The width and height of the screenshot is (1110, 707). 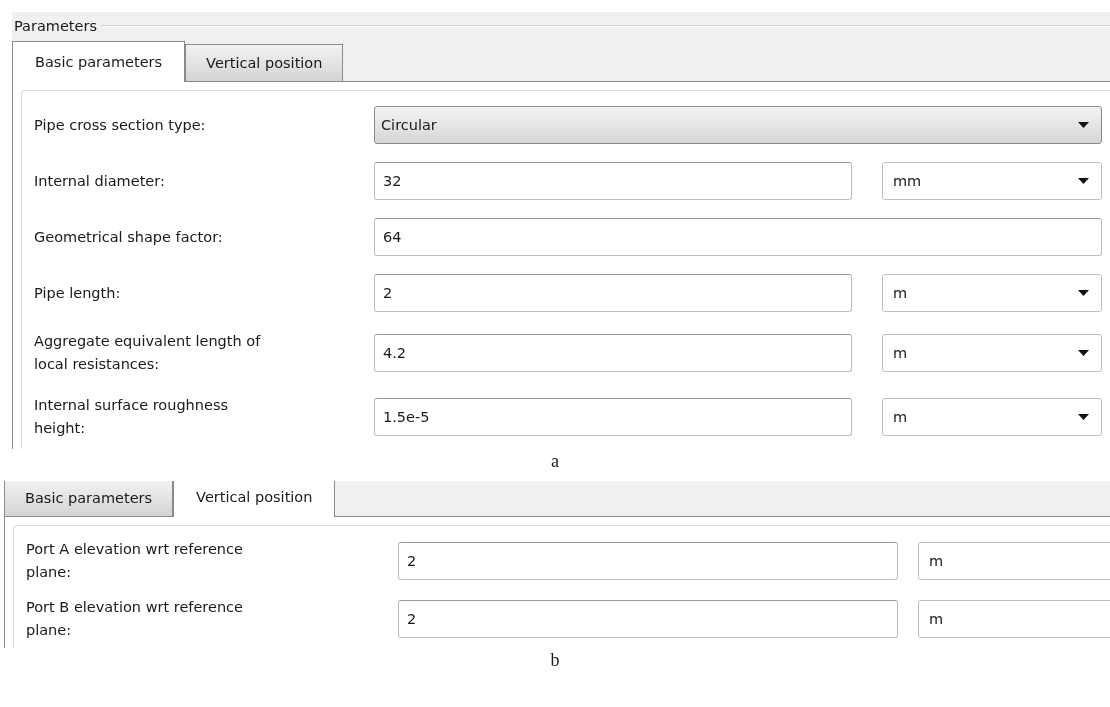 I want to click on field-label: Port A elevation wrt reference plane:, so click(x=135, y=561).